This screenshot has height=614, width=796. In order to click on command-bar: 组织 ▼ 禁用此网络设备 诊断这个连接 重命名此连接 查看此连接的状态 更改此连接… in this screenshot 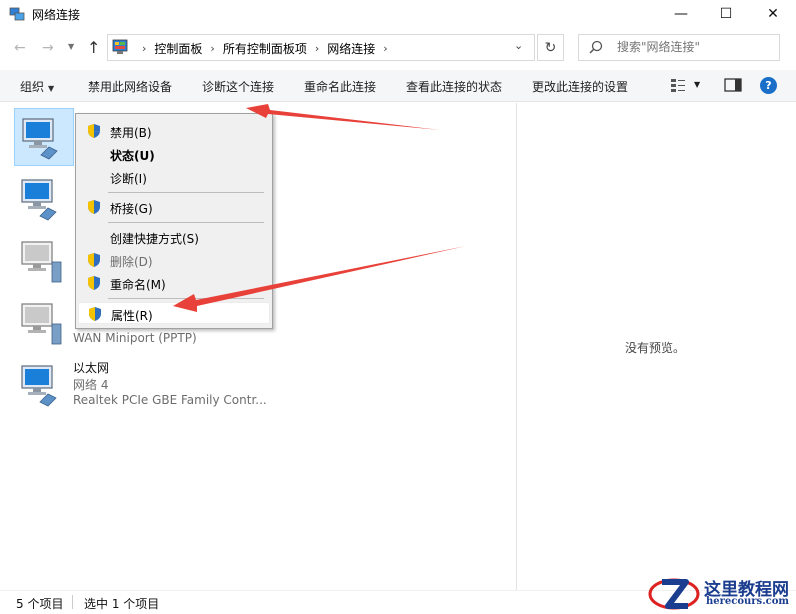, I will do `click(398, 86)`.